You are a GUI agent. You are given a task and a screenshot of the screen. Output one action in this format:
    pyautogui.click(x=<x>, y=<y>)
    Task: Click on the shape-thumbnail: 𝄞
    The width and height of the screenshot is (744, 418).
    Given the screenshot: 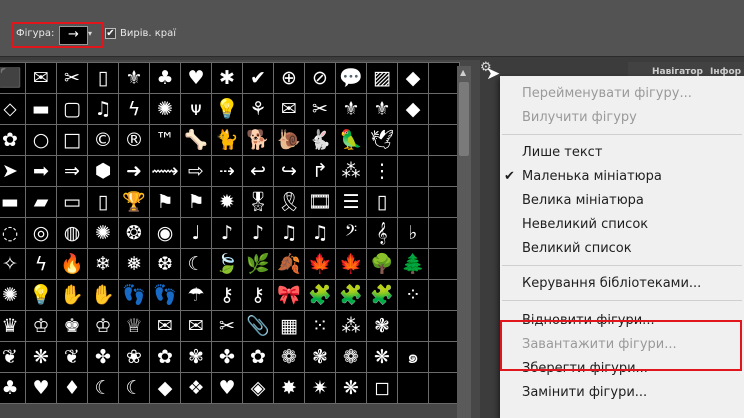 What is the action you would take?
    pyautogui.click(x=382, y=233)
    